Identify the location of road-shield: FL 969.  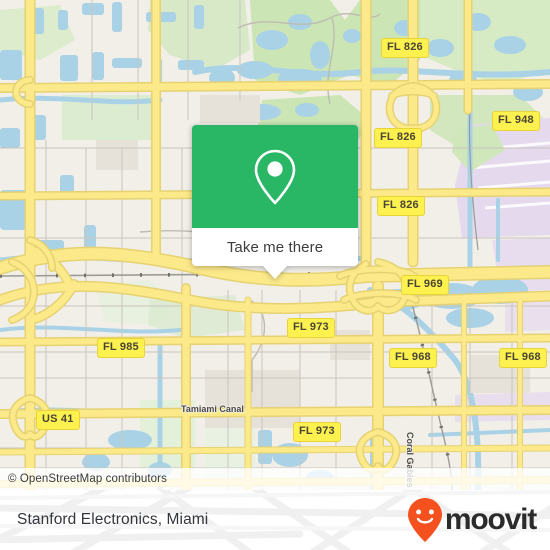
(425, 285).